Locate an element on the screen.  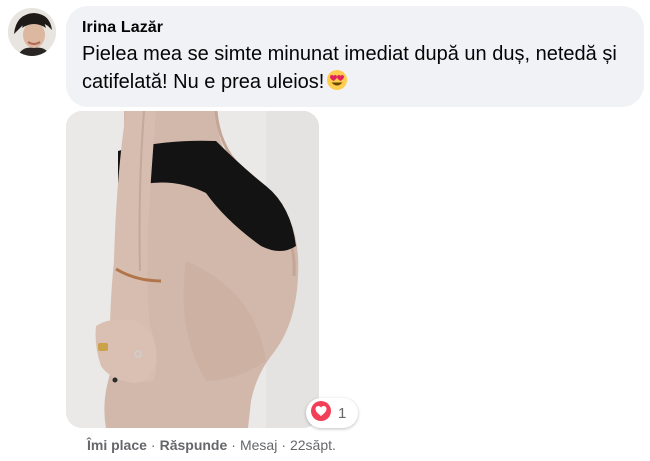
heart-eyes-emoji-icon is located at coordinates (337, 84).